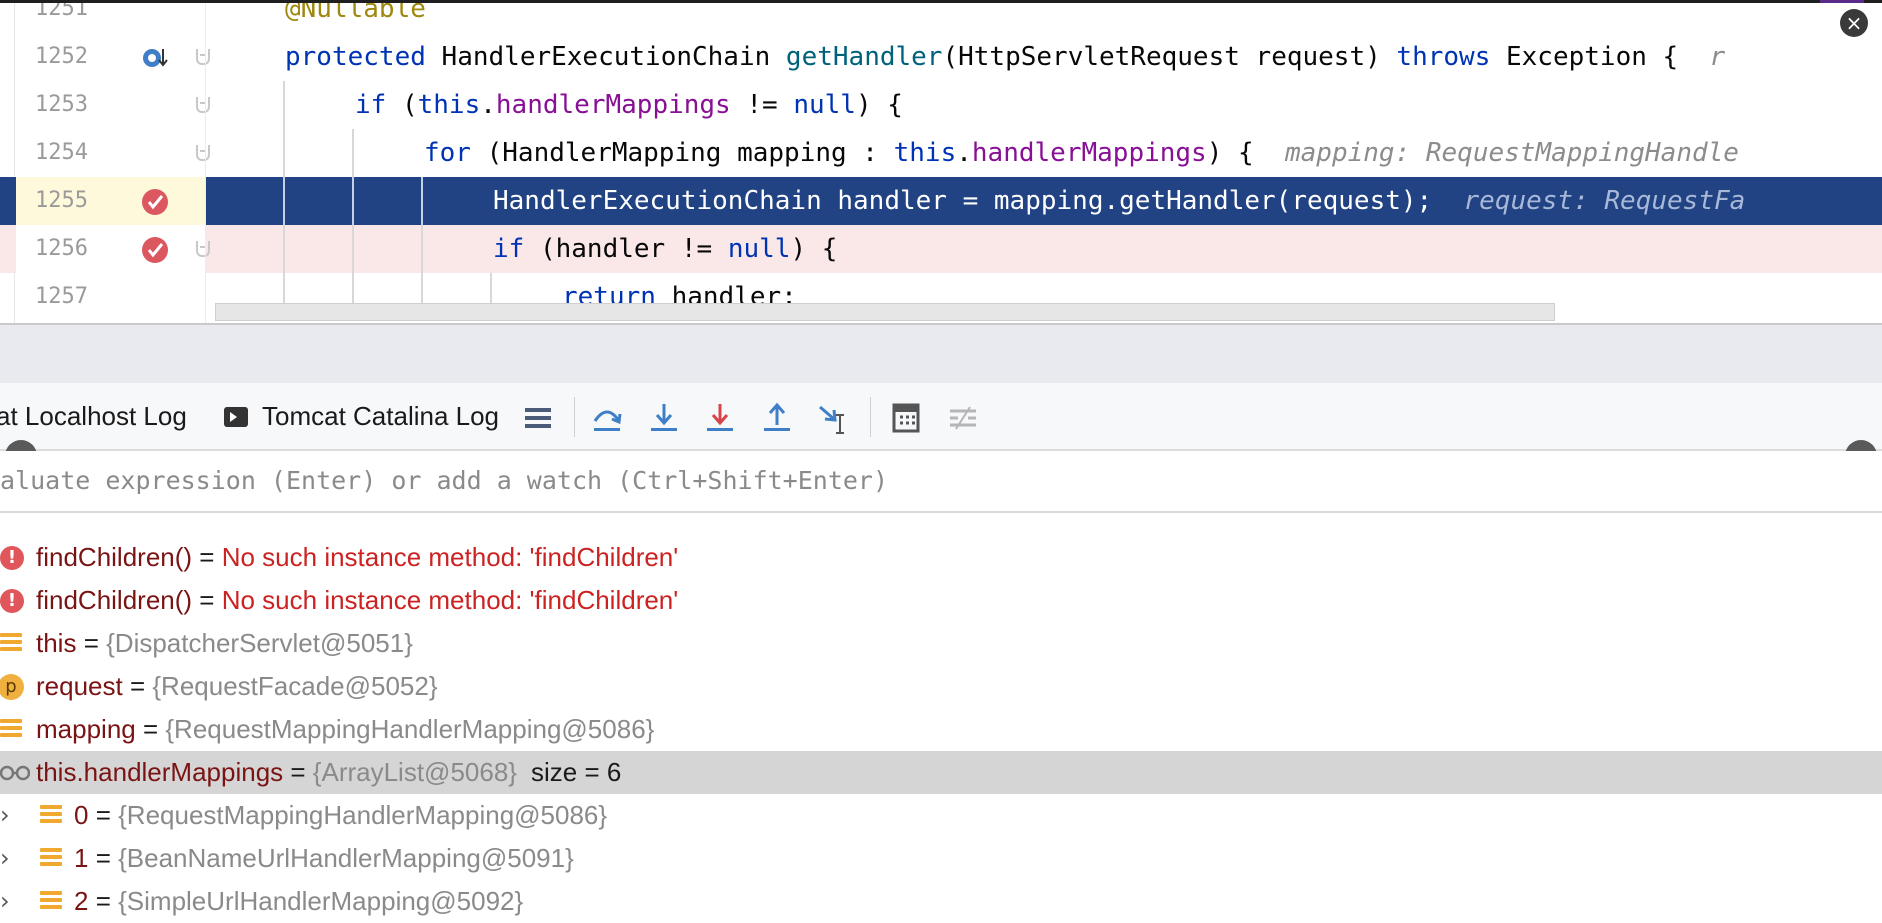  Describe the element at coordinates (61, 56) in the screenshot. I see `line-number: 1252` at that location.